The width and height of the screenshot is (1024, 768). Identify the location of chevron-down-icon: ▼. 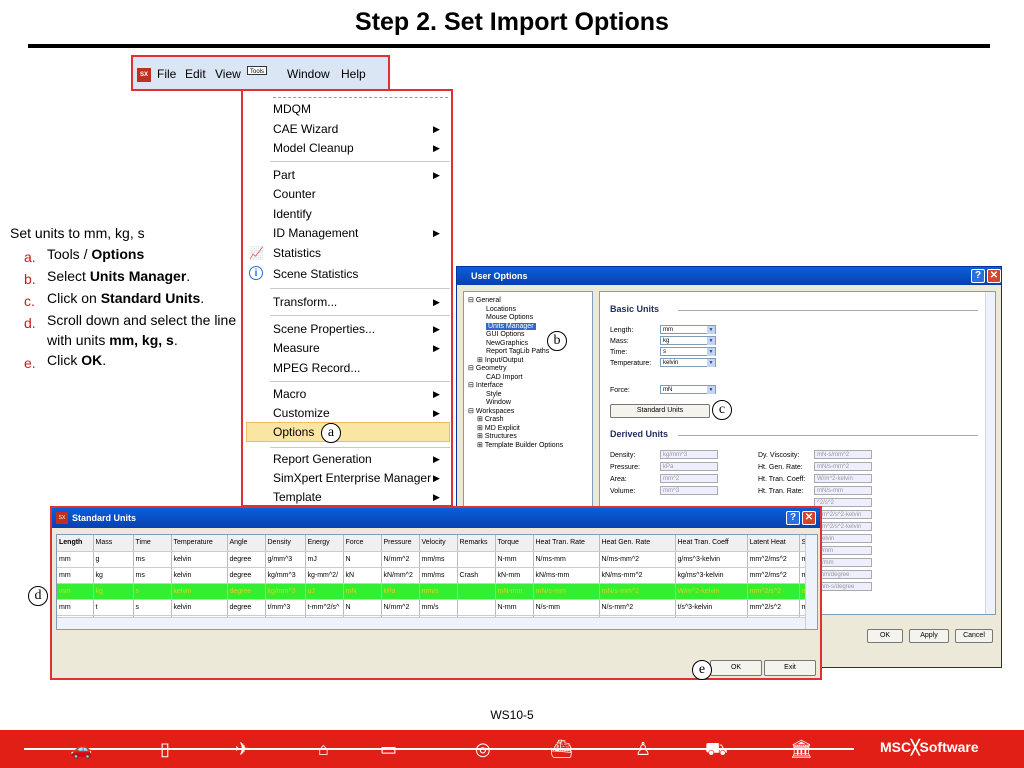
(711, 390).